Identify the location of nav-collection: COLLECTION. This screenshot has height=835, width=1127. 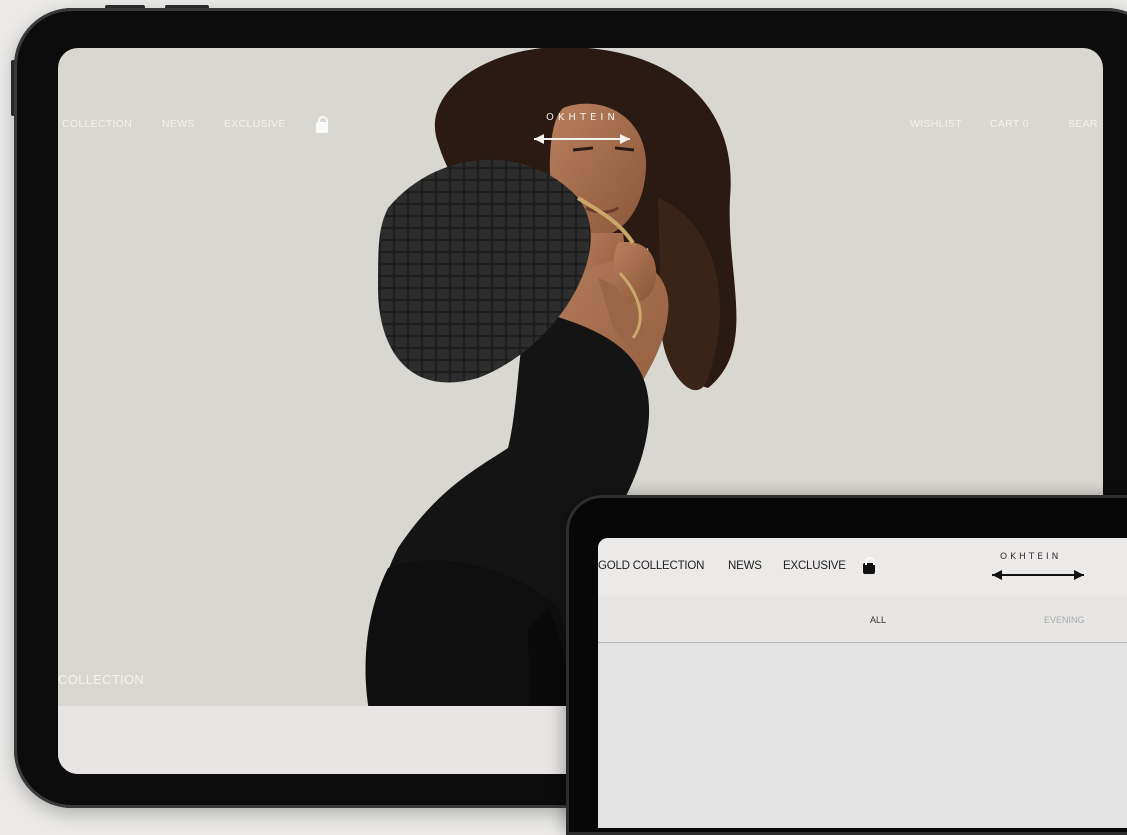
(97, 124).